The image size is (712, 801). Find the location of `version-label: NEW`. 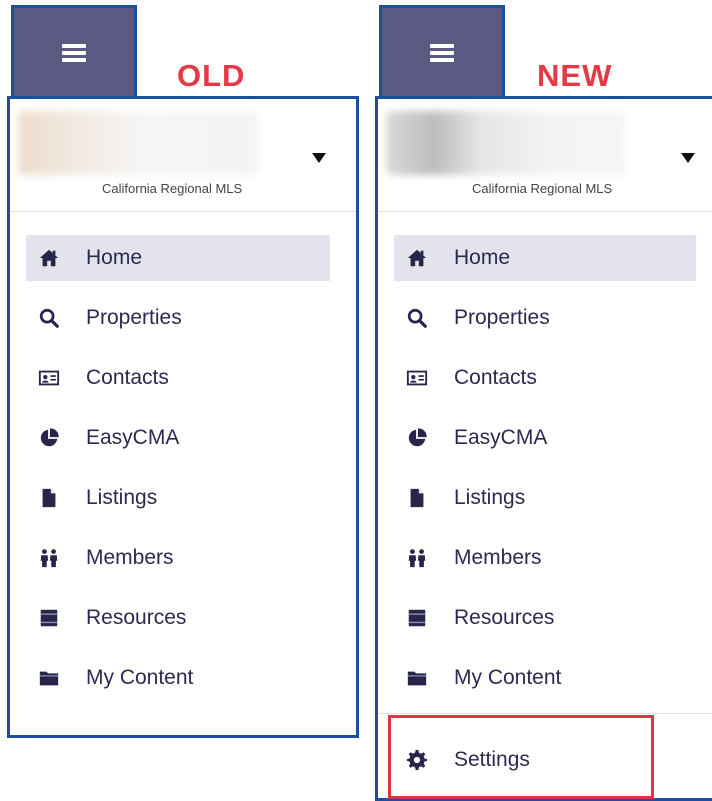

version-label: NEW is located at coordinates (575, 75).